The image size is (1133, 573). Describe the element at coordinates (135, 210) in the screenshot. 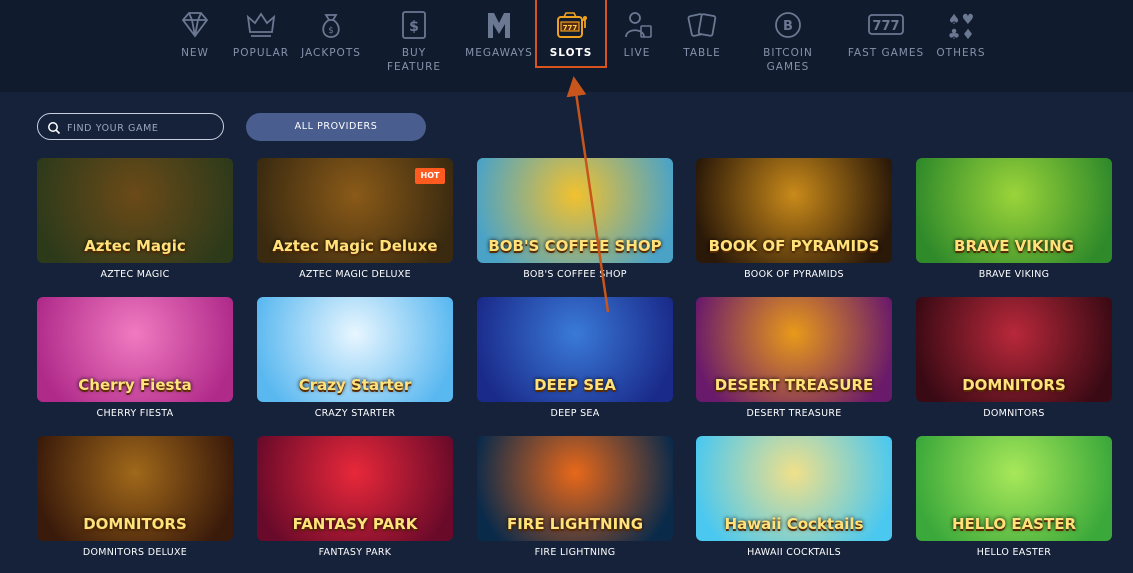

I see `game-thumbnail: Aztec Magic` at that location.